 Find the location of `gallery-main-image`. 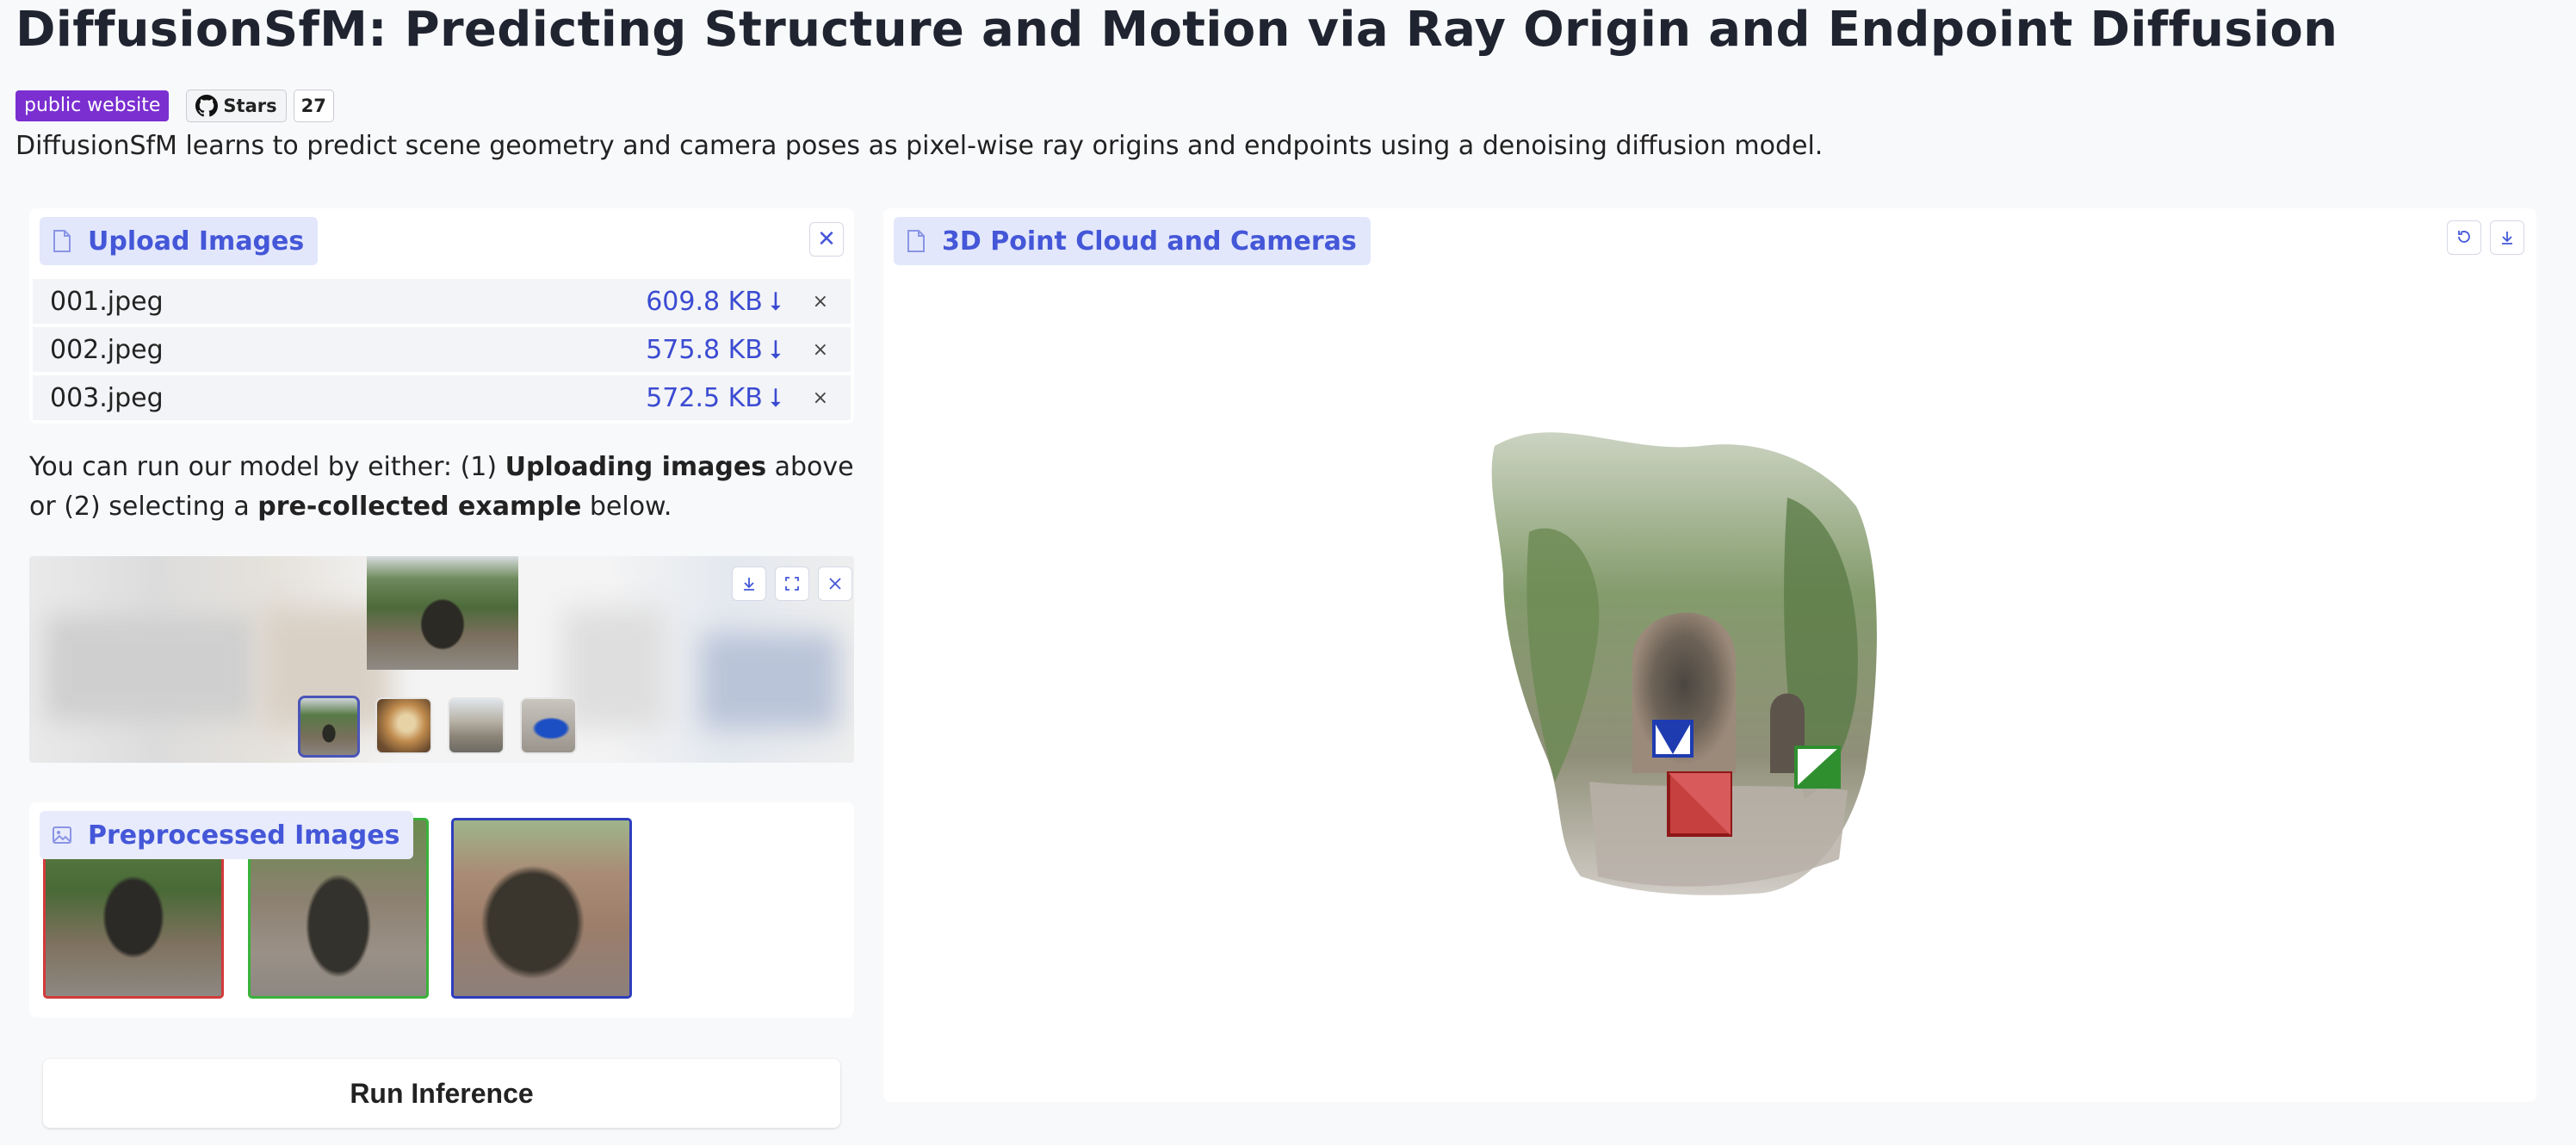

gallery-main-image is located at coordinates (443, 613).